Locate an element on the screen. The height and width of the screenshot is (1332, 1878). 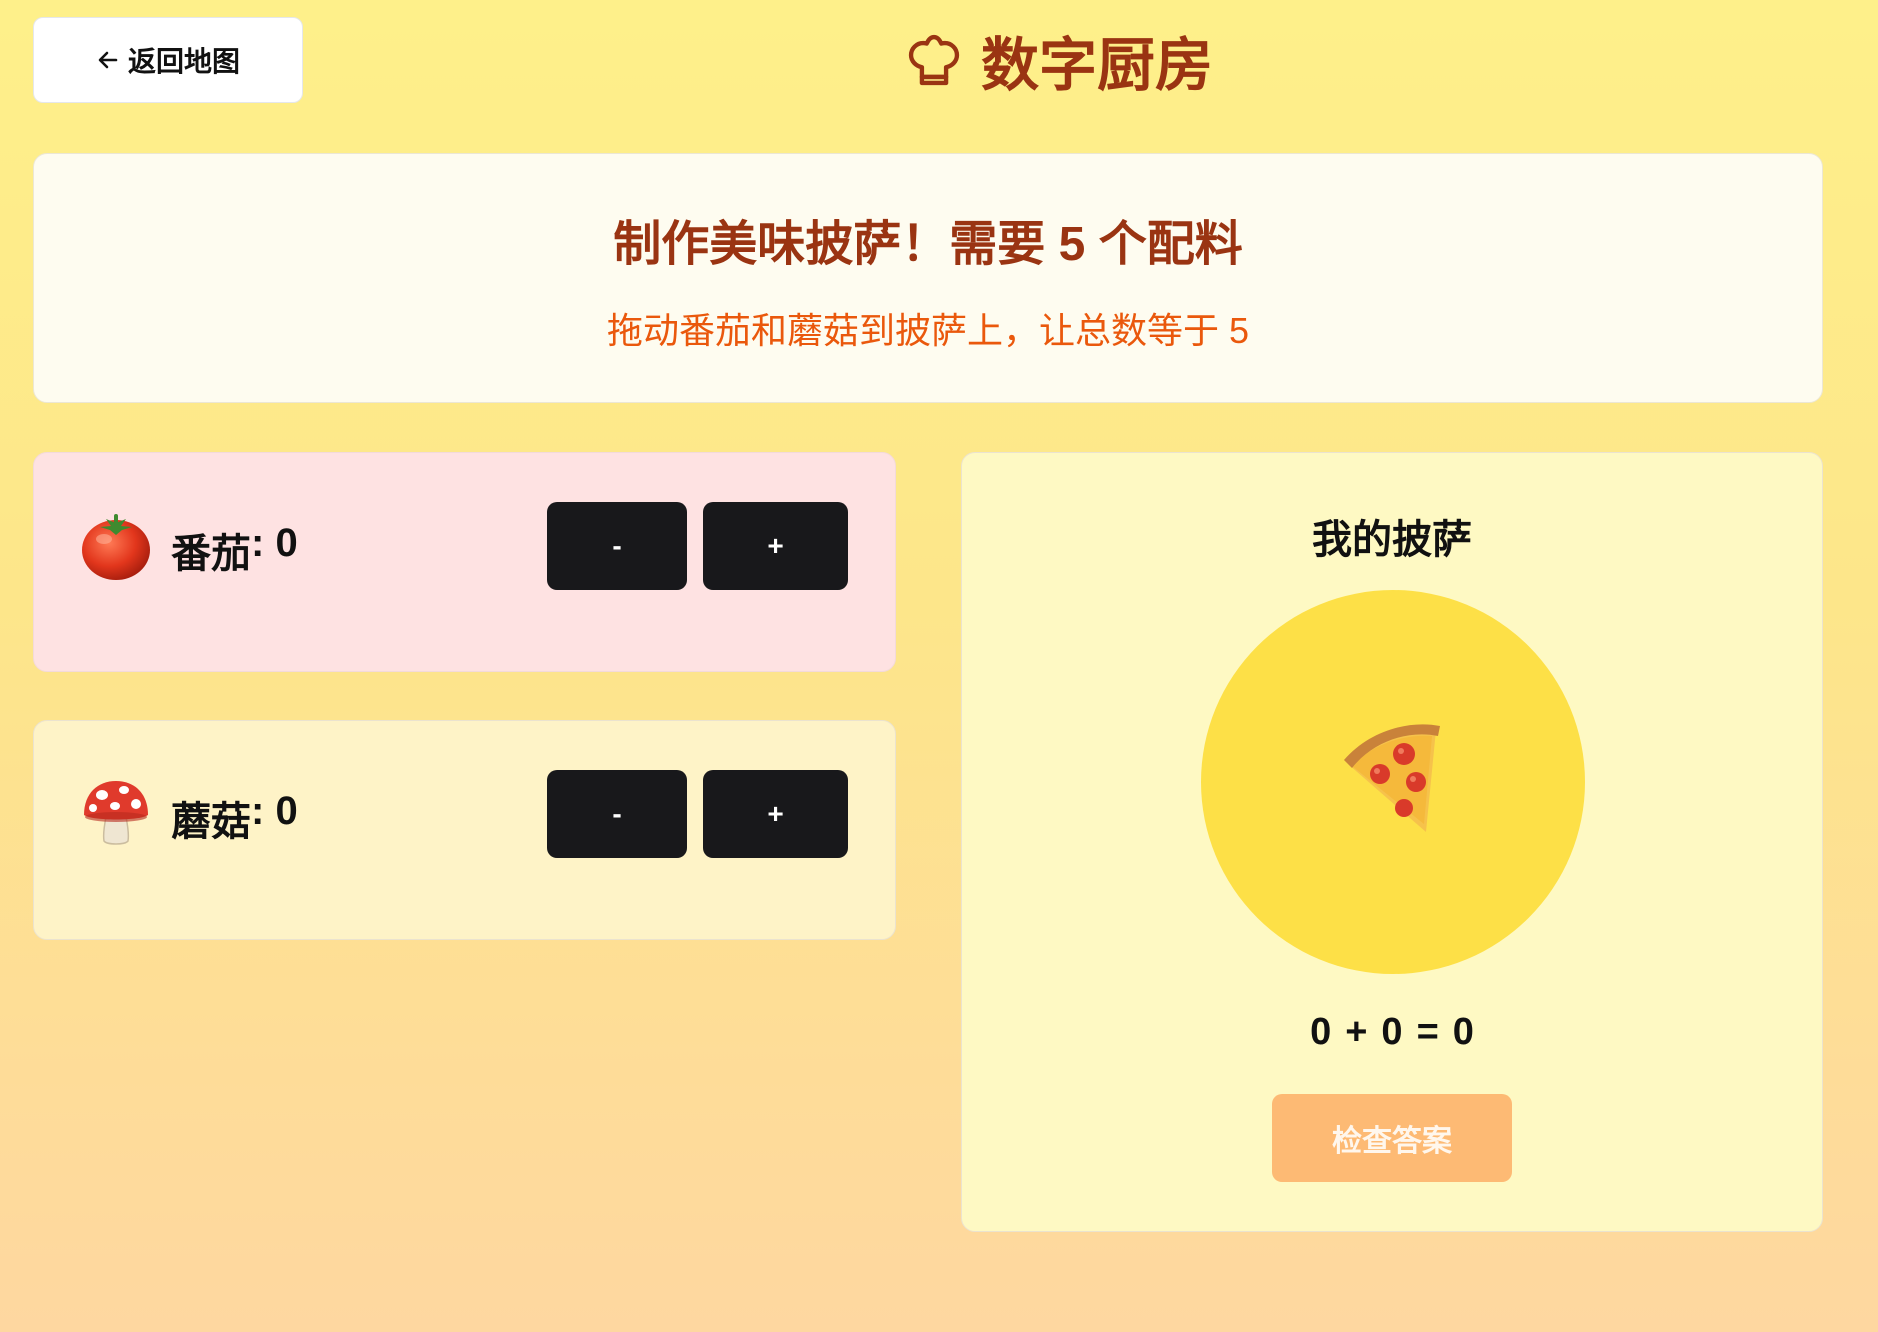
mushroom-minus-button: - is located at coordinates (617, 814).